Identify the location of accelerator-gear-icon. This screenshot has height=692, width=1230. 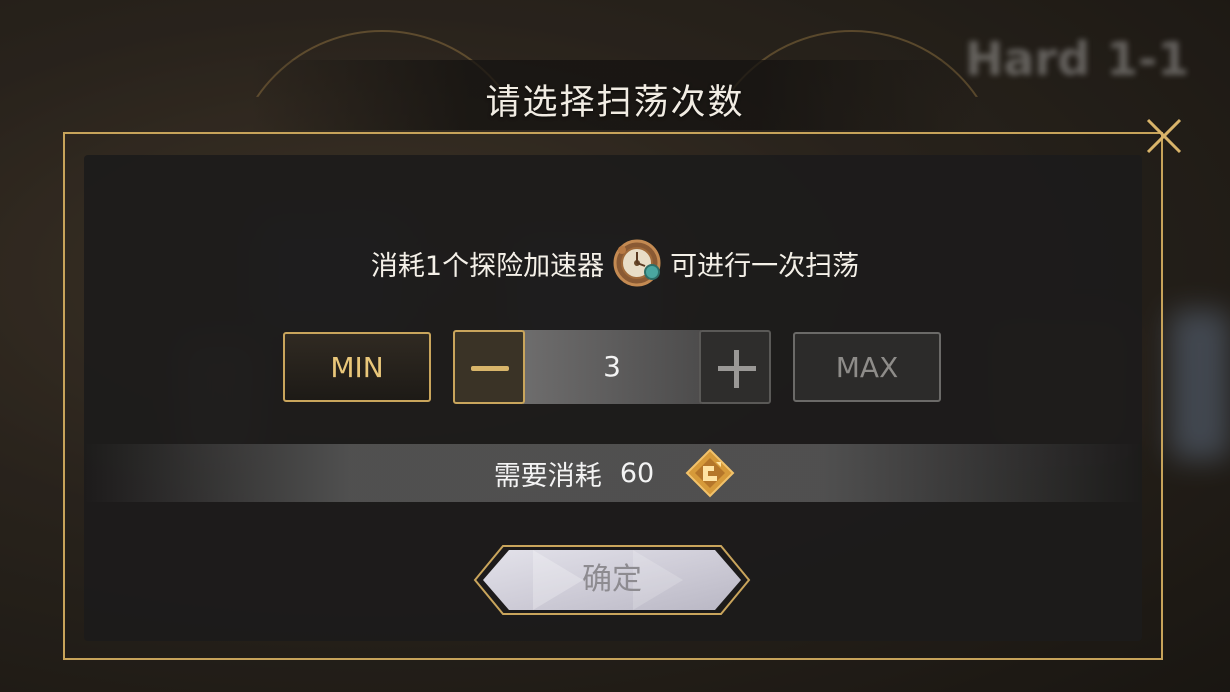
(637, 263).